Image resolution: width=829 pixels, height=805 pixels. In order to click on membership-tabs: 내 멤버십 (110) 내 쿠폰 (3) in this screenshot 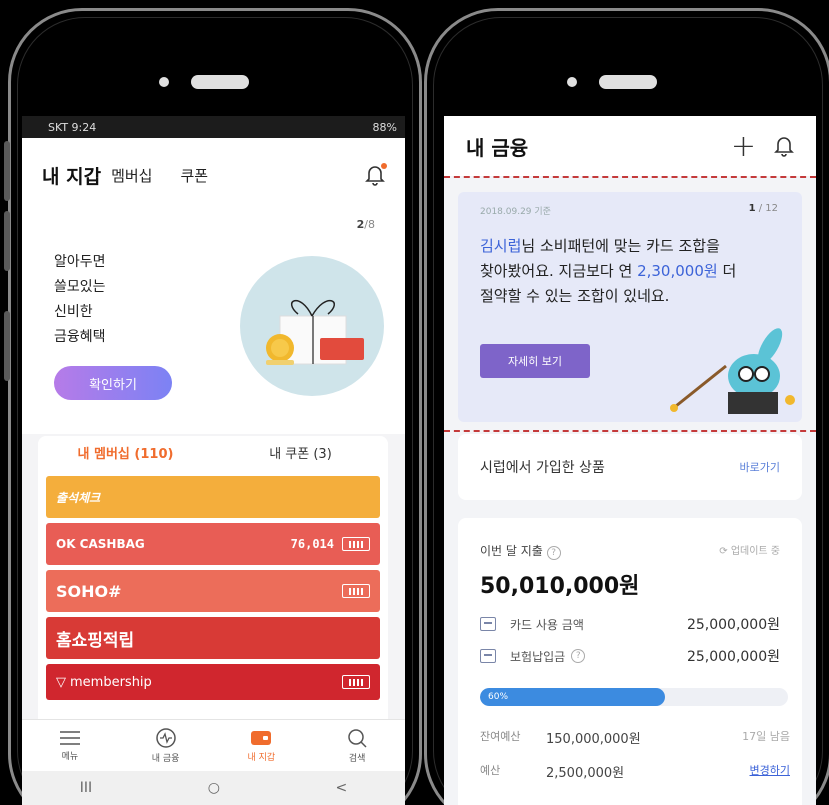, I will do `click(213, 456)`.